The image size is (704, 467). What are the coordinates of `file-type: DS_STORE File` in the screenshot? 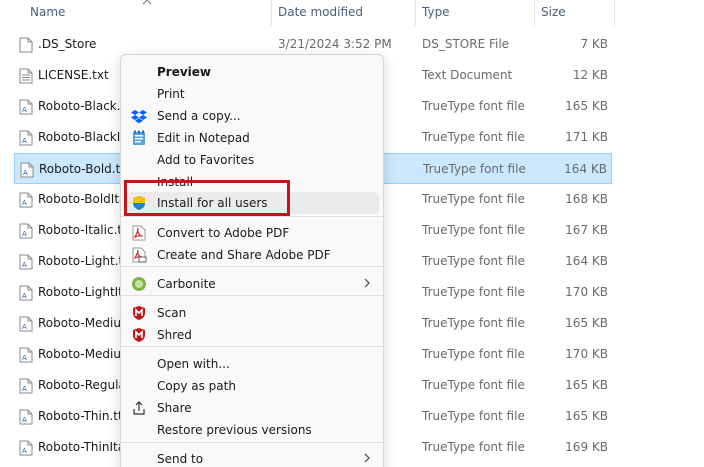 It's located at (466, 44).